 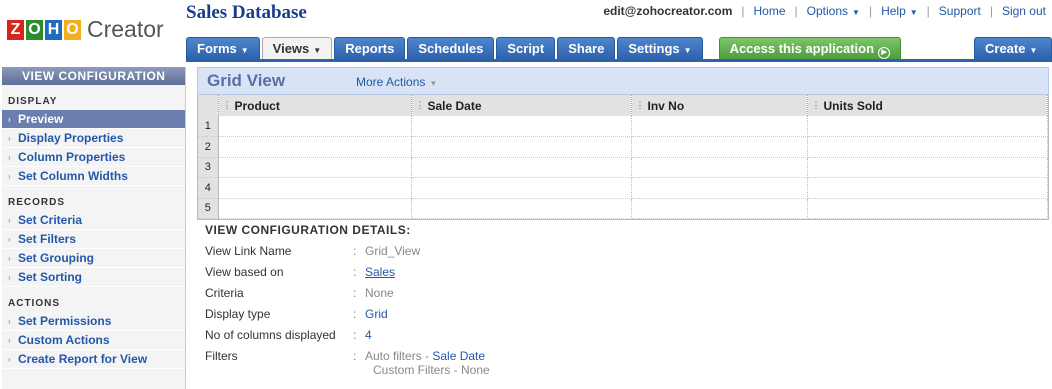 I want to click on tab-views: Views ▼, so click(x=297, y=48).